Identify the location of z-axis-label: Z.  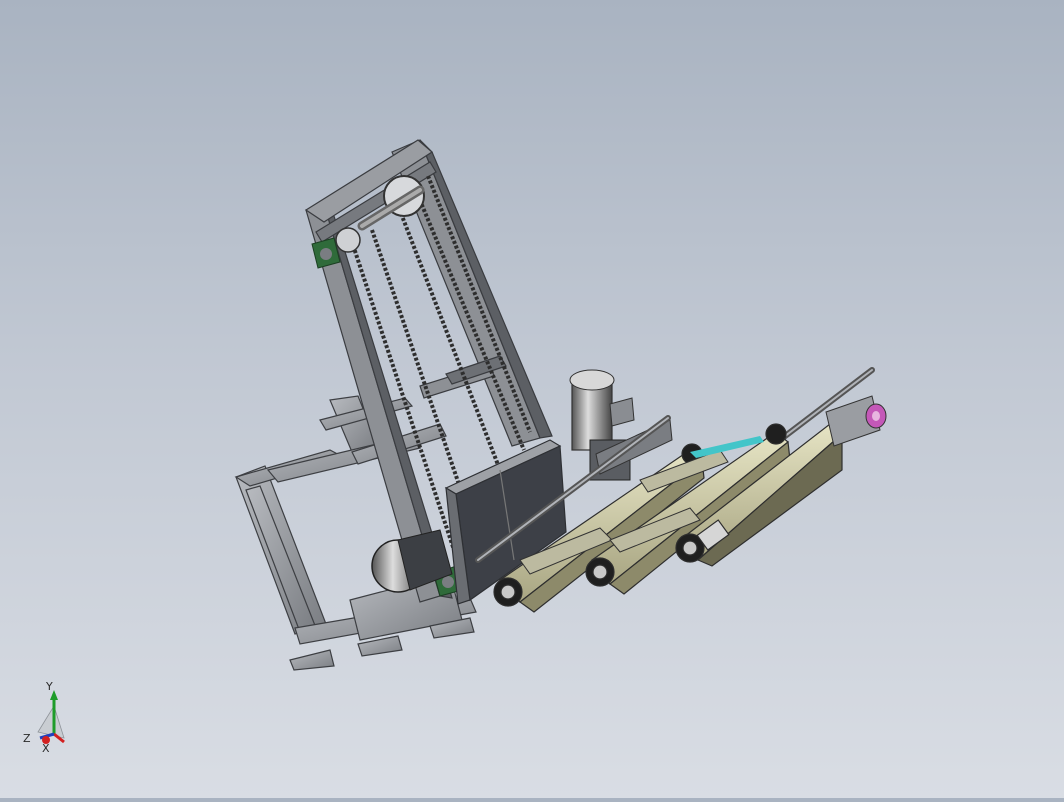
(27, 738).